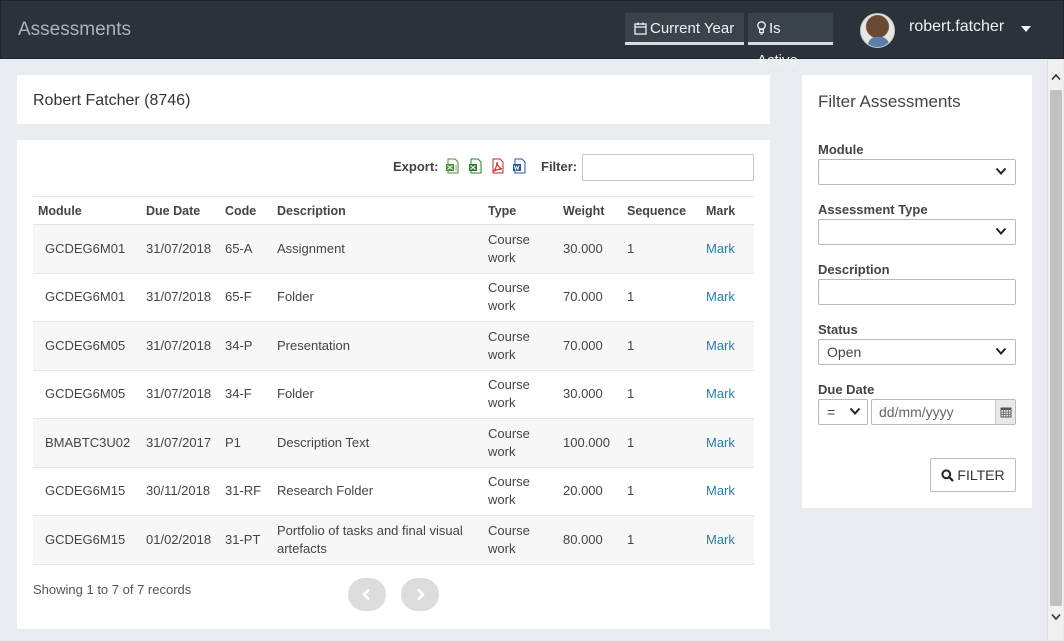  I want to click on previous-page-button, so click(367, 594).